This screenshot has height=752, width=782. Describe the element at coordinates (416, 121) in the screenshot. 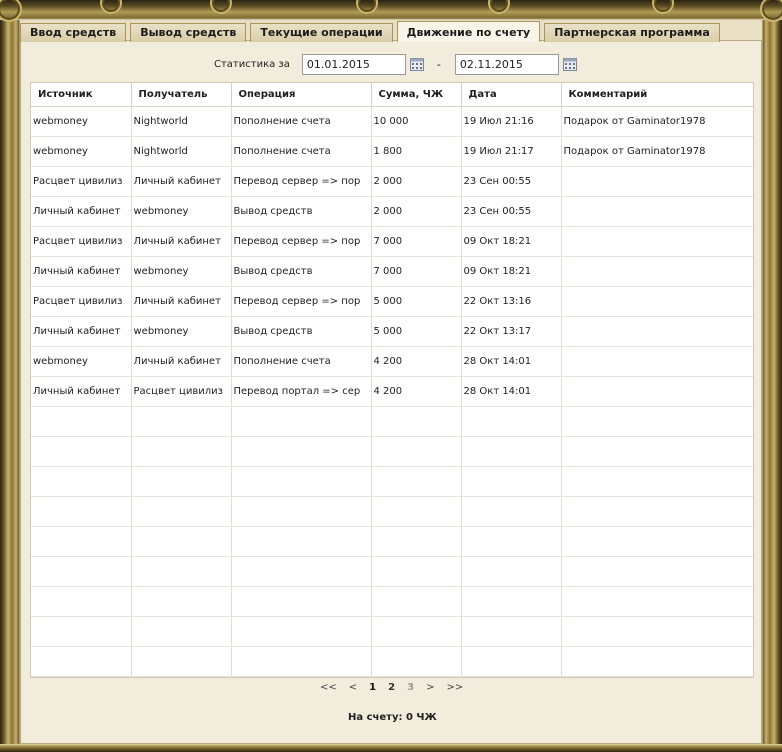

I see `table-cell: 10 000` at that location.